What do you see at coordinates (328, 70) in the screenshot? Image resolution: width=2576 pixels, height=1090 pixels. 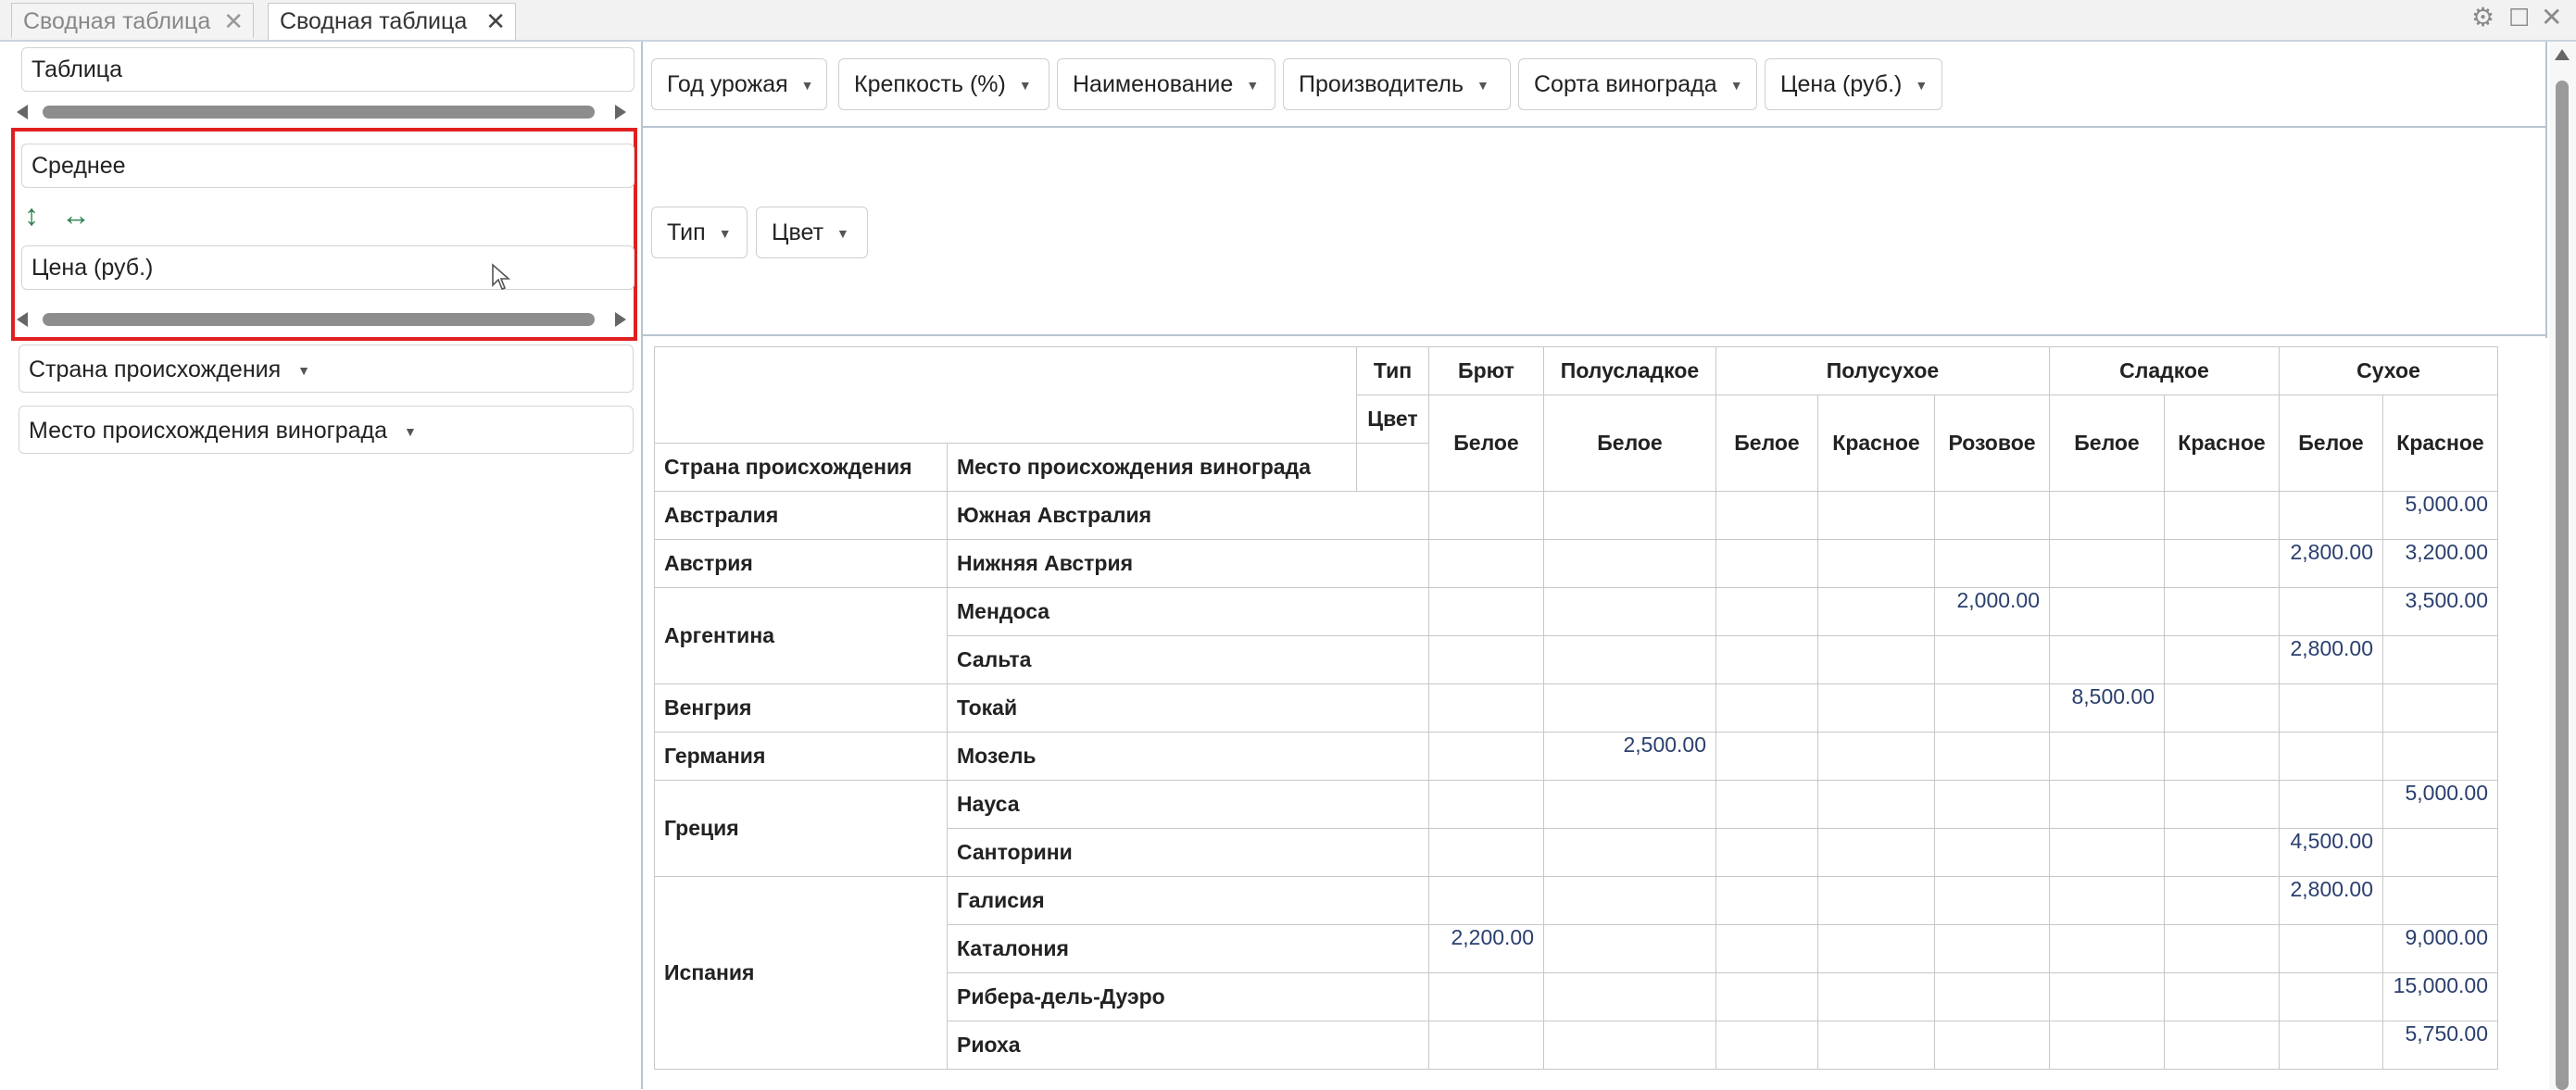 I see `renderer-select: Таблица` at bounding box center [328, 70].